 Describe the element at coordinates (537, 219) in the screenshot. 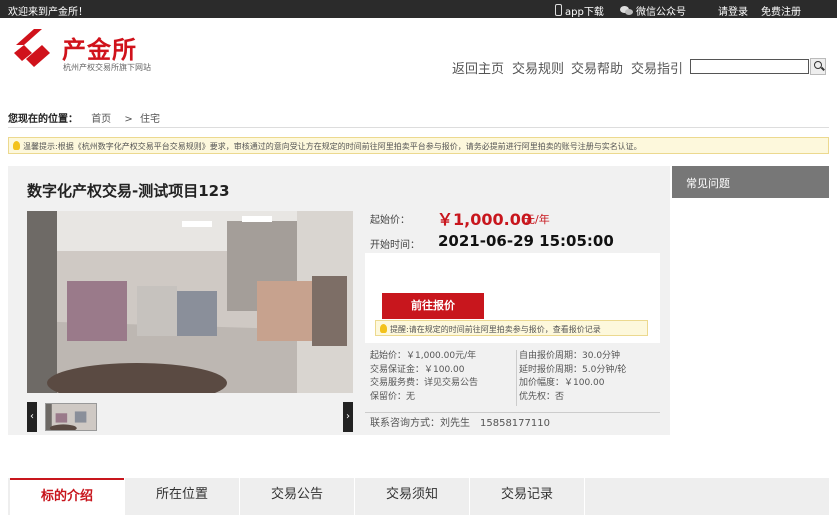

I see `start-price-unit: 元/年` at that location.